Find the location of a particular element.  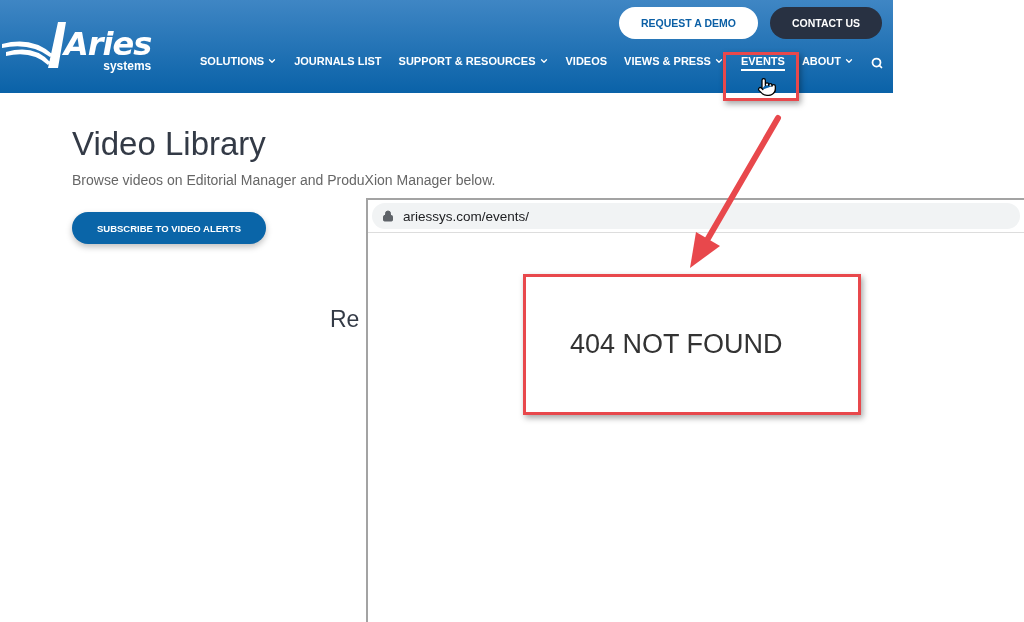

error-message: 404 NOT FOUND is located at coordinates (676, 344).